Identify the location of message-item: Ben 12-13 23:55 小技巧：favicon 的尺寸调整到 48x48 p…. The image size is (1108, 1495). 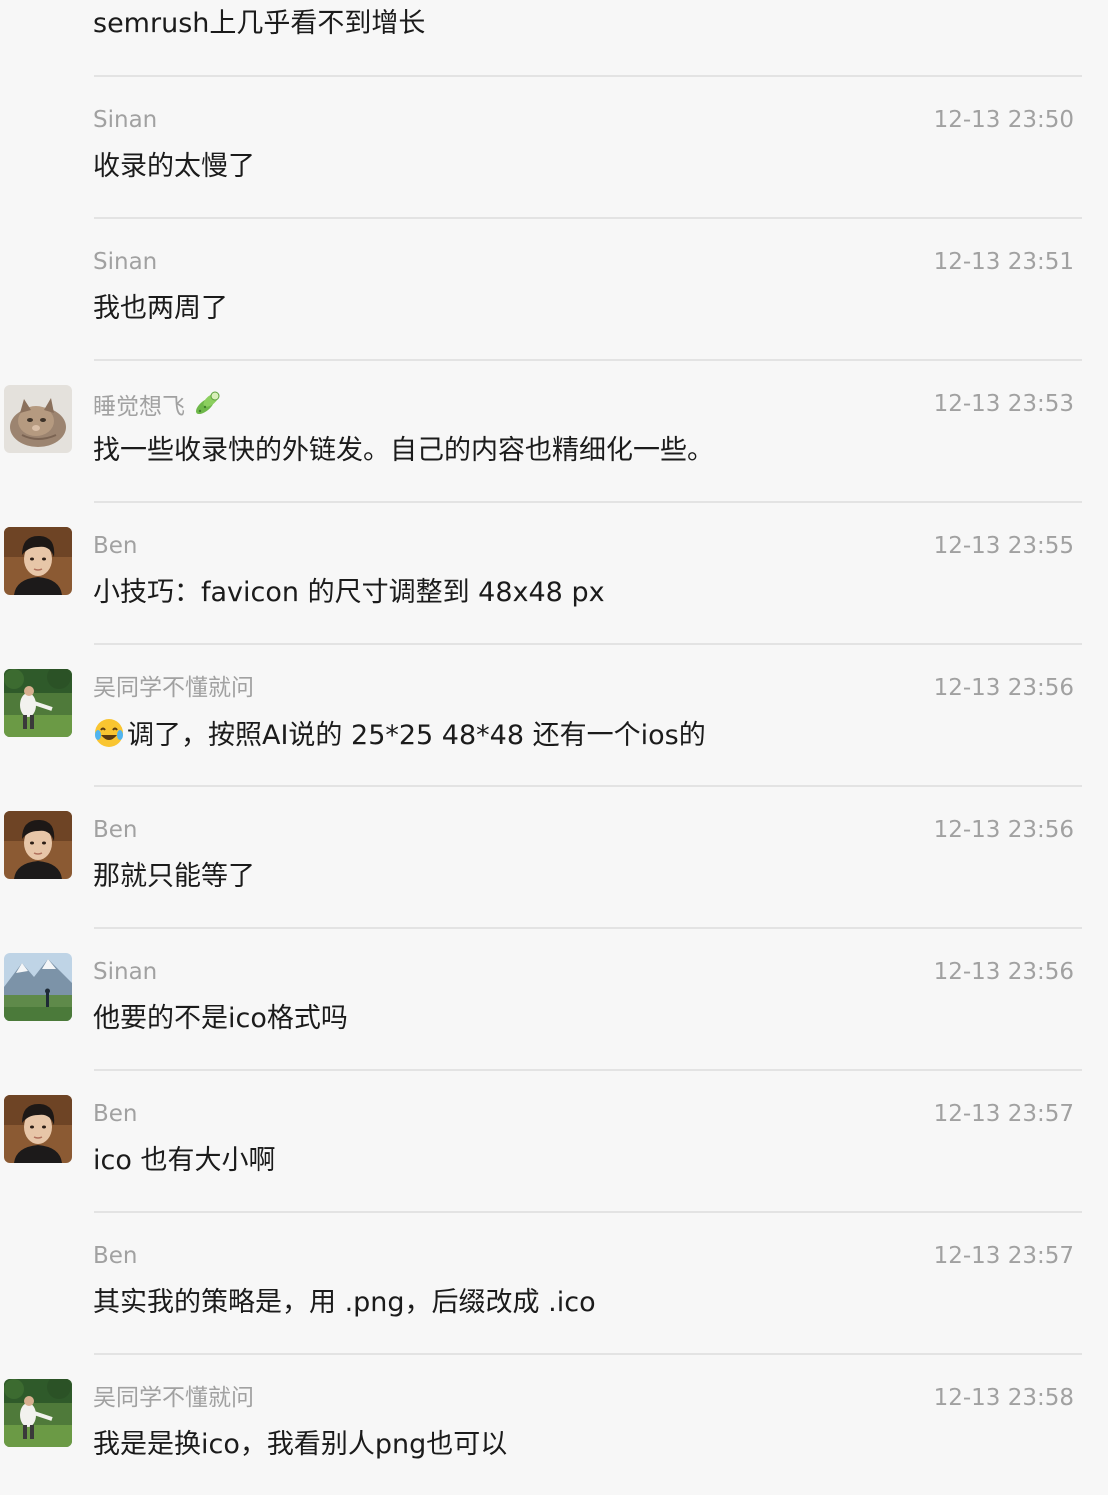
(554, 572).